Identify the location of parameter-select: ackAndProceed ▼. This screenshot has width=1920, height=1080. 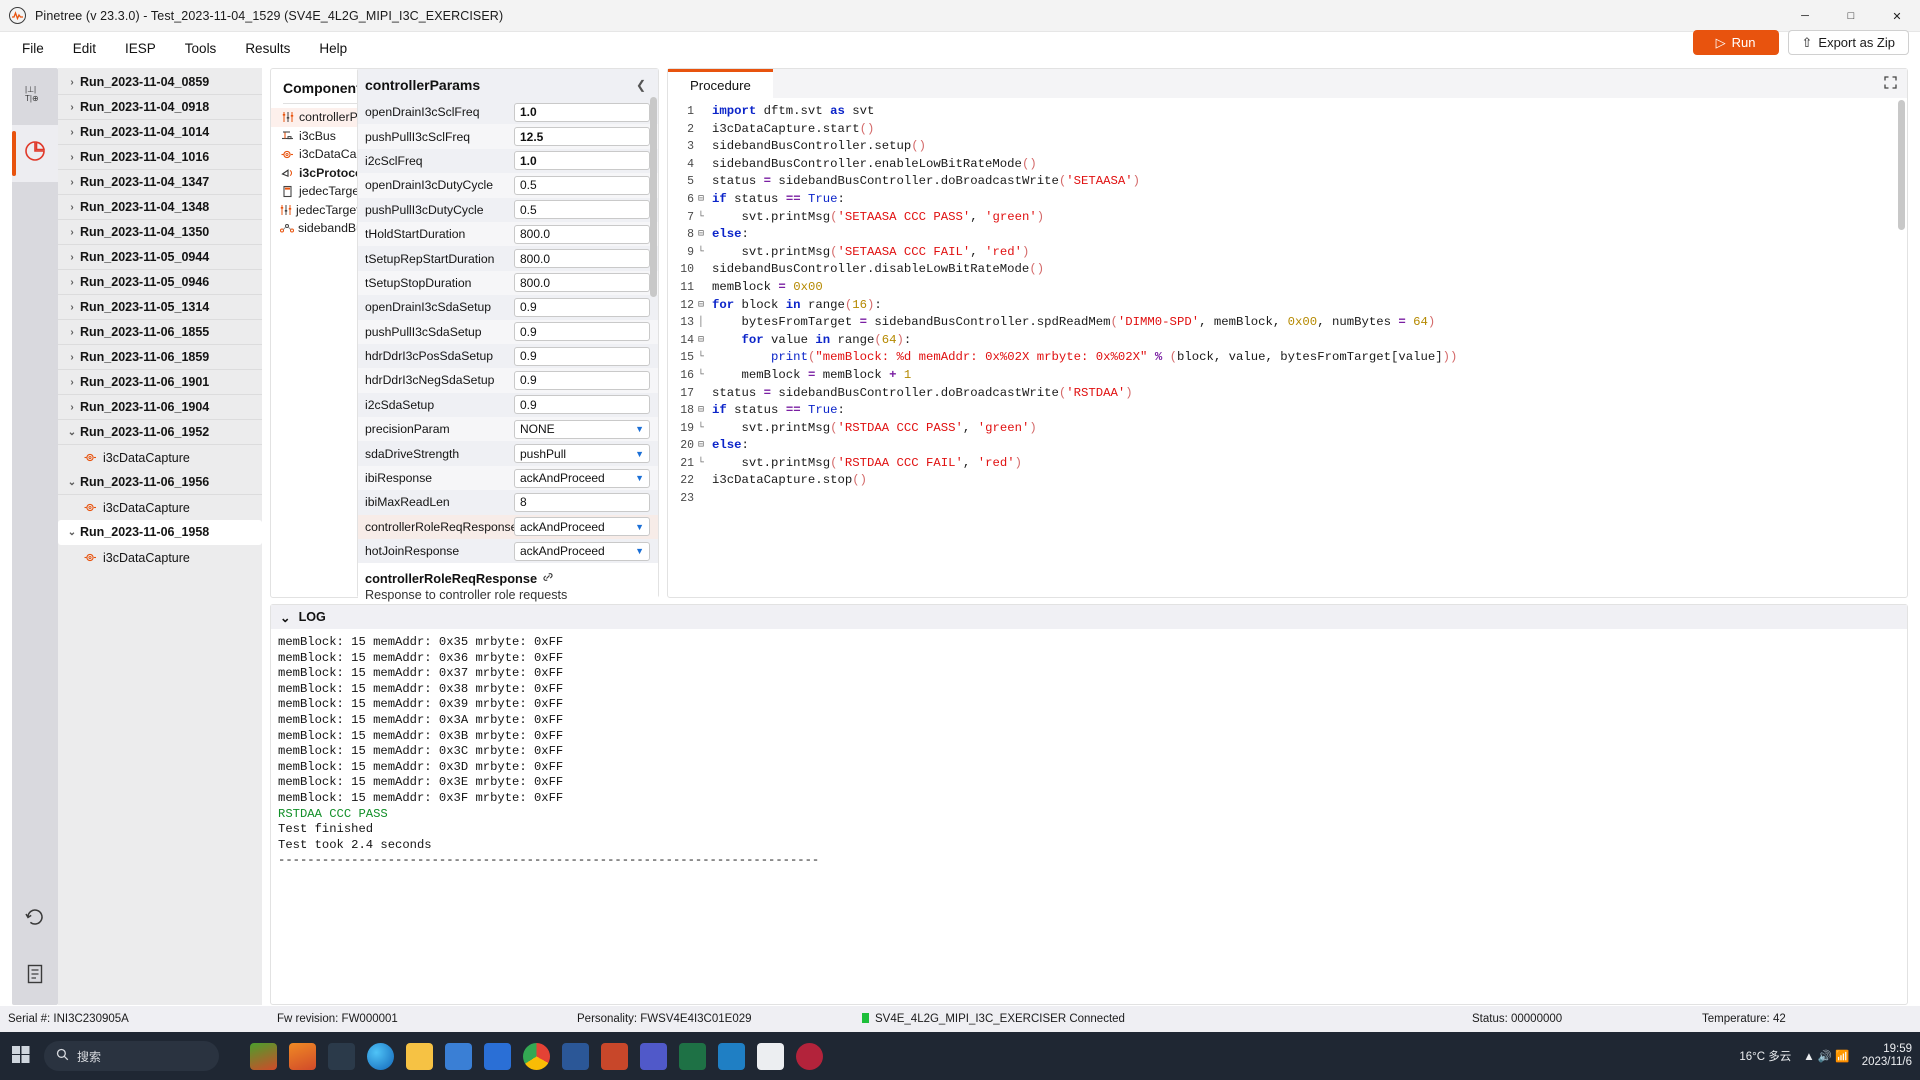
(582, 478).